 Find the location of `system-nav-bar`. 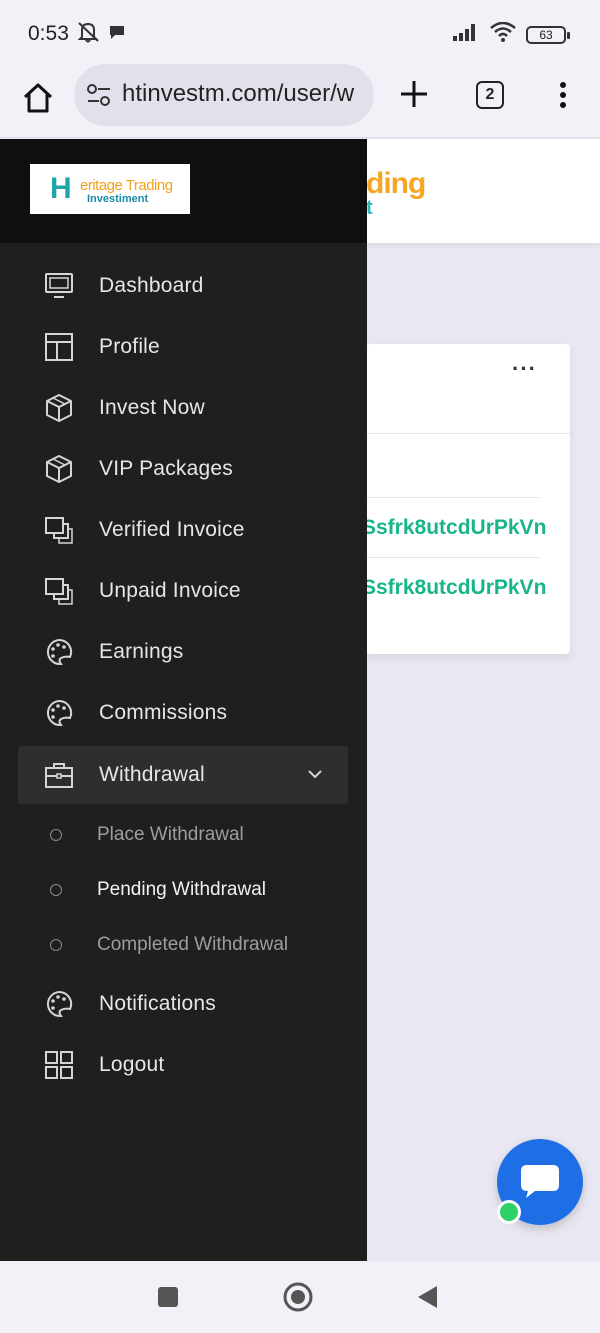

system-nav-bar is located at coordinates (300, 1297).